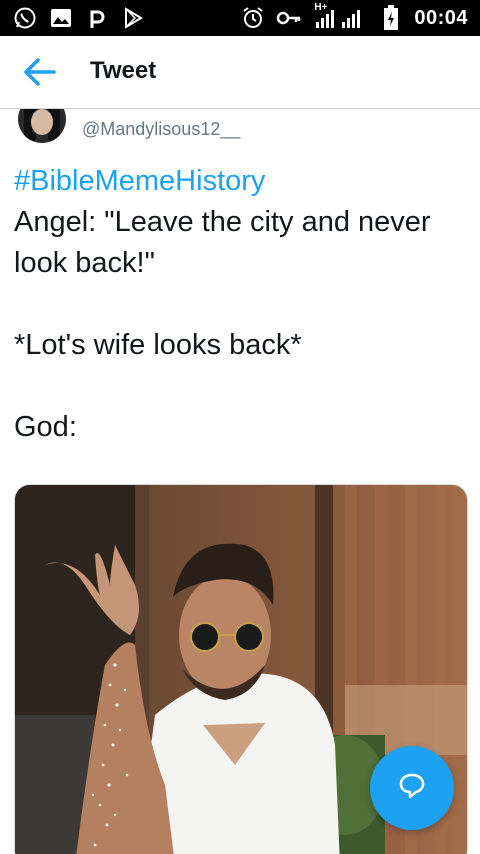 The height and width of the screenshot is (854, 480). Describe the element at coordinates (158, 345) in the screenshot. I see `tweet-line: *Lot's wife looks back*` at that location.